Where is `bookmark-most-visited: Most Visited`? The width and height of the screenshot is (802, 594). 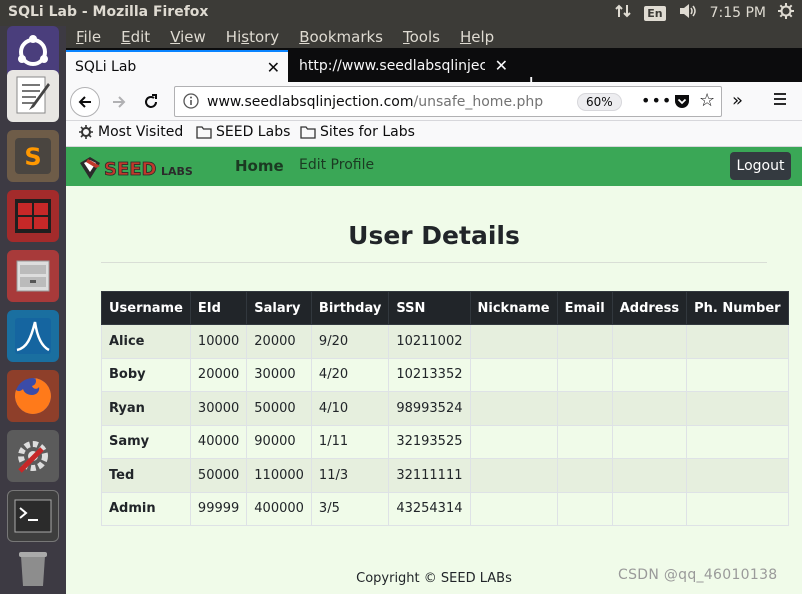
bookmark-most-visited: Most Visited is located at coordinates (130, 132).